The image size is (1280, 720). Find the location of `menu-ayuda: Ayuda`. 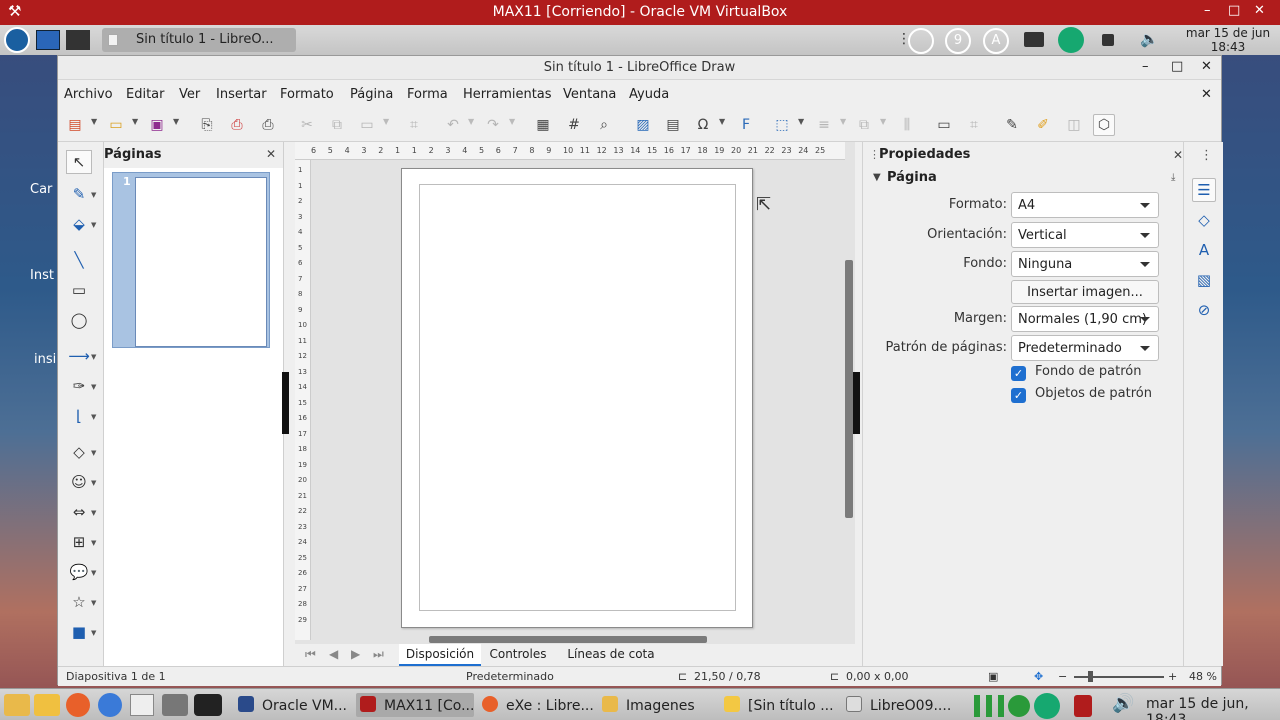

menu-ayuda: Ayuda is located at coordinates (649, 94).